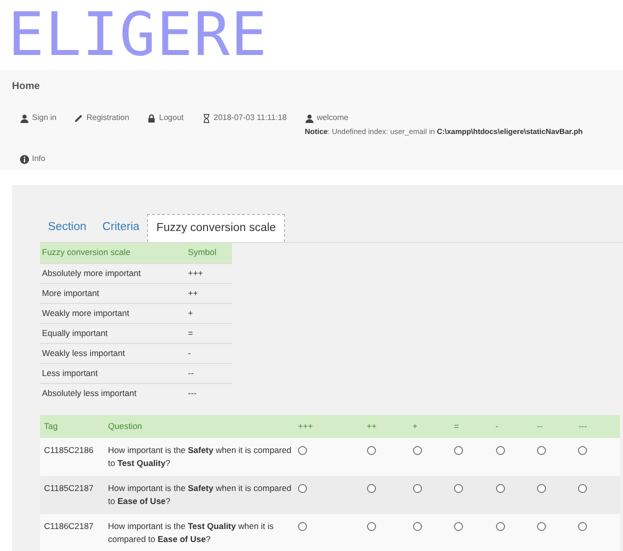 The width and height of the screenshot is (623, 551). Describe the element at coordinates (200, 494) in the screenshot. I see `question-text: How important is the Safety when it is compared to Ease of Use?` at that location.